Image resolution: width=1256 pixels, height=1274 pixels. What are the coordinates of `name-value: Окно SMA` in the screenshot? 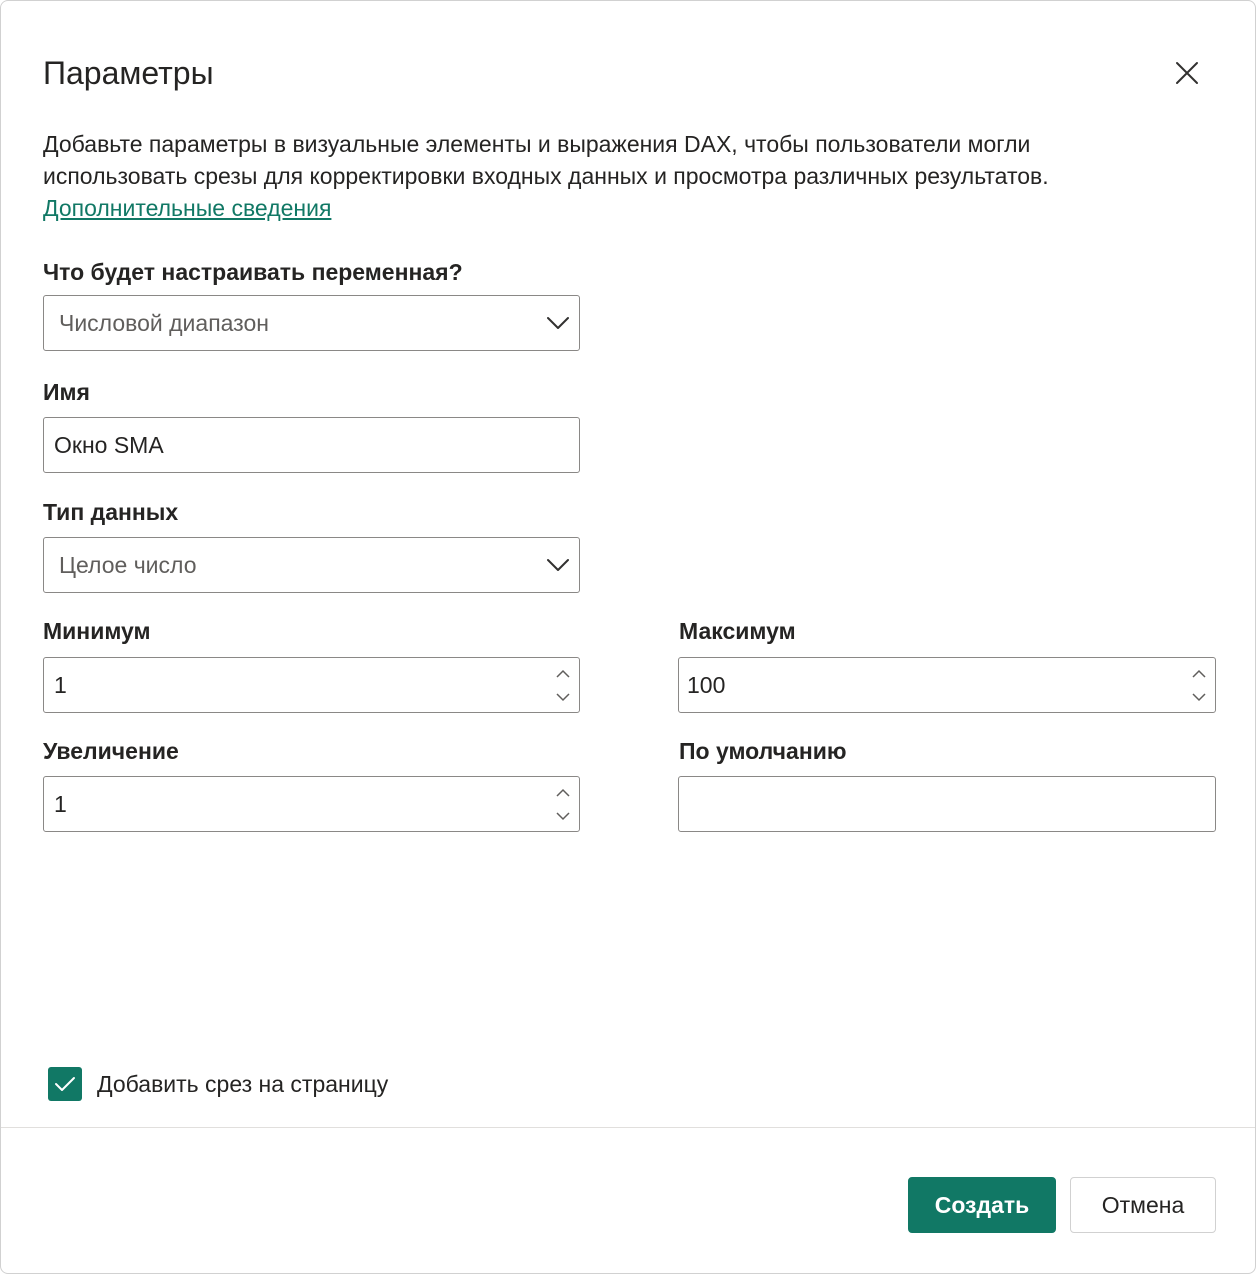 It's located at (109, 444).